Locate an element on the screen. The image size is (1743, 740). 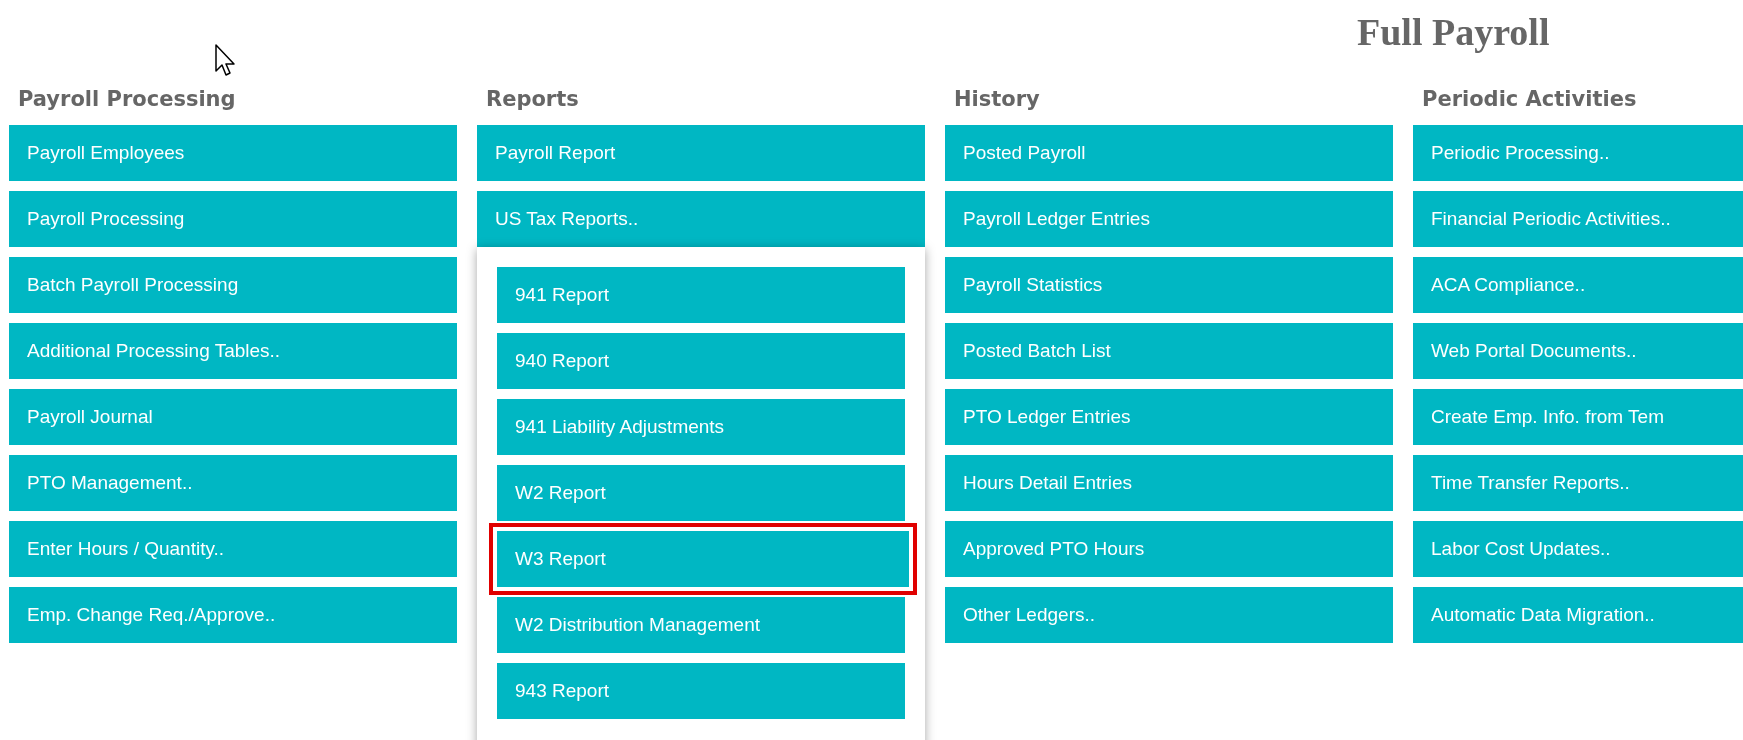
menu-tile: Payroll Statistics is located at coordinates (1169, 285).